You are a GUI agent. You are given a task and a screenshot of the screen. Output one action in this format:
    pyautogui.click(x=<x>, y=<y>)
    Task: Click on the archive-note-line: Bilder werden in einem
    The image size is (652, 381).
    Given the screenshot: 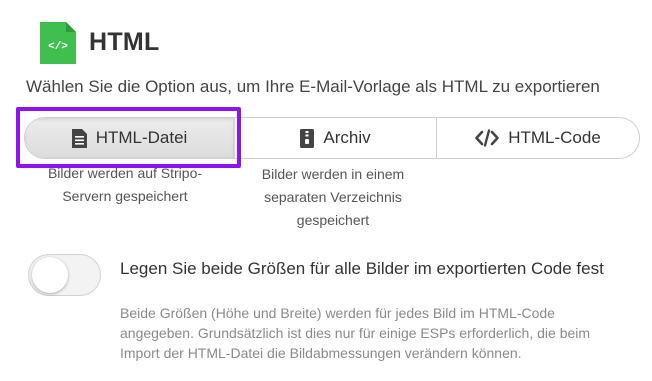 What is the action you would take?
    pyautogui.click(x=333, y=174)
    